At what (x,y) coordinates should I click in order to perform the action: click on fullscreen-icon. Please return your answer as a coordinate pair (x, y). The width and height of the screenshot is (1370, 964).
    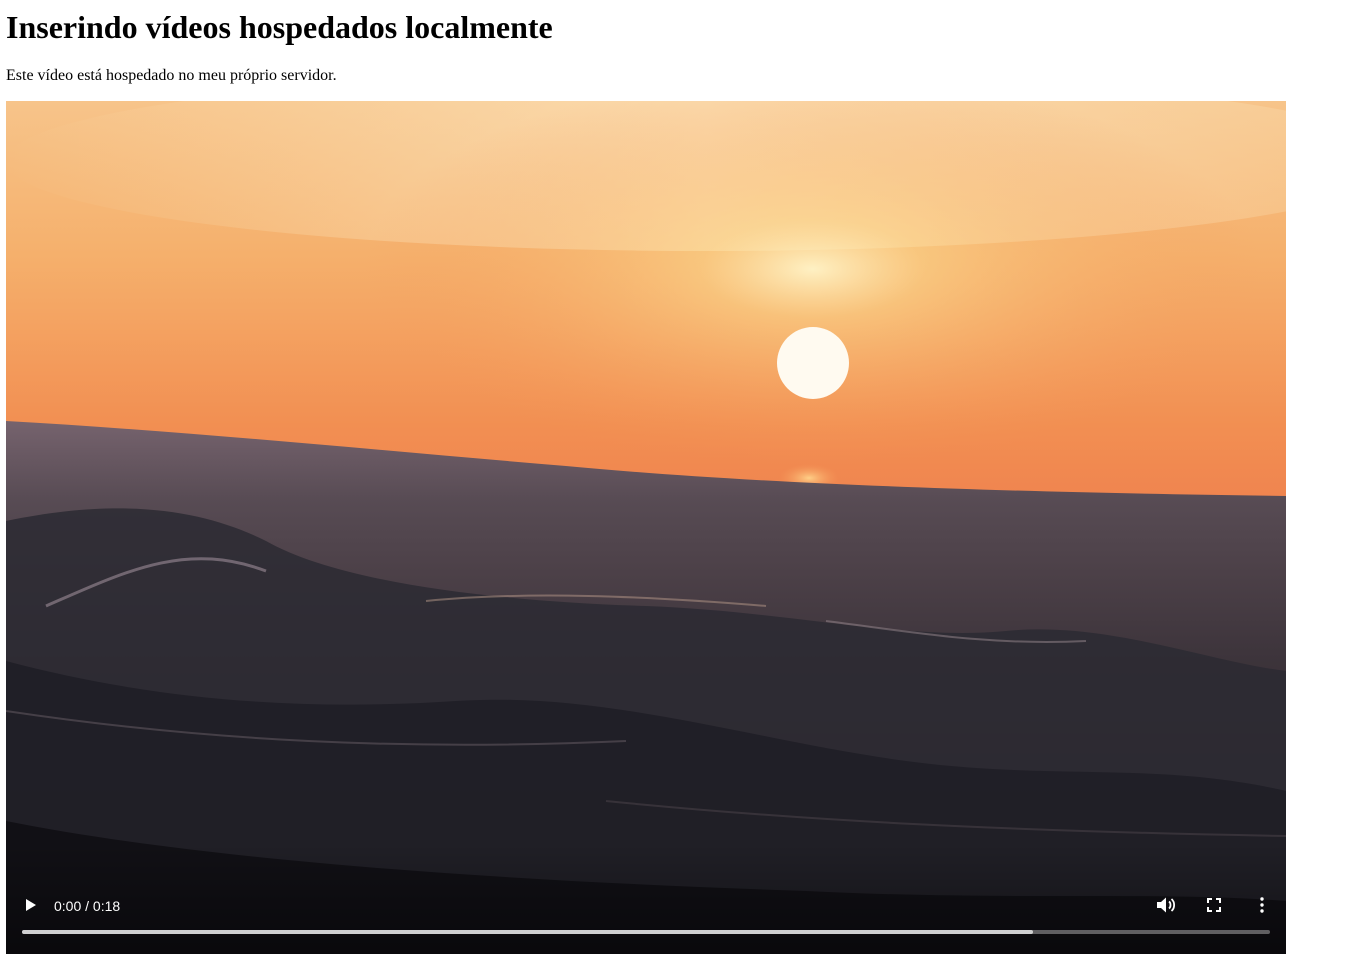
    Looking at the image, I should click on (1214, 905).